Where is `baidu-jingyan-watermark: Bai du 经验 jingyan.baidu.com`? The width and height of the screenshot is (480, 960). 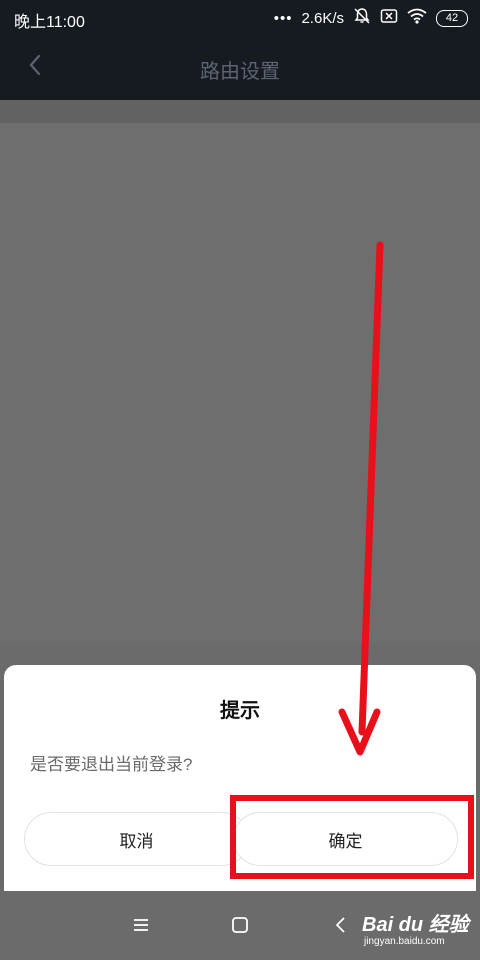 baidu-jingyan-watermark: Bai du 经验 jingyan.baidu.com is located at coordinates (420, 931).